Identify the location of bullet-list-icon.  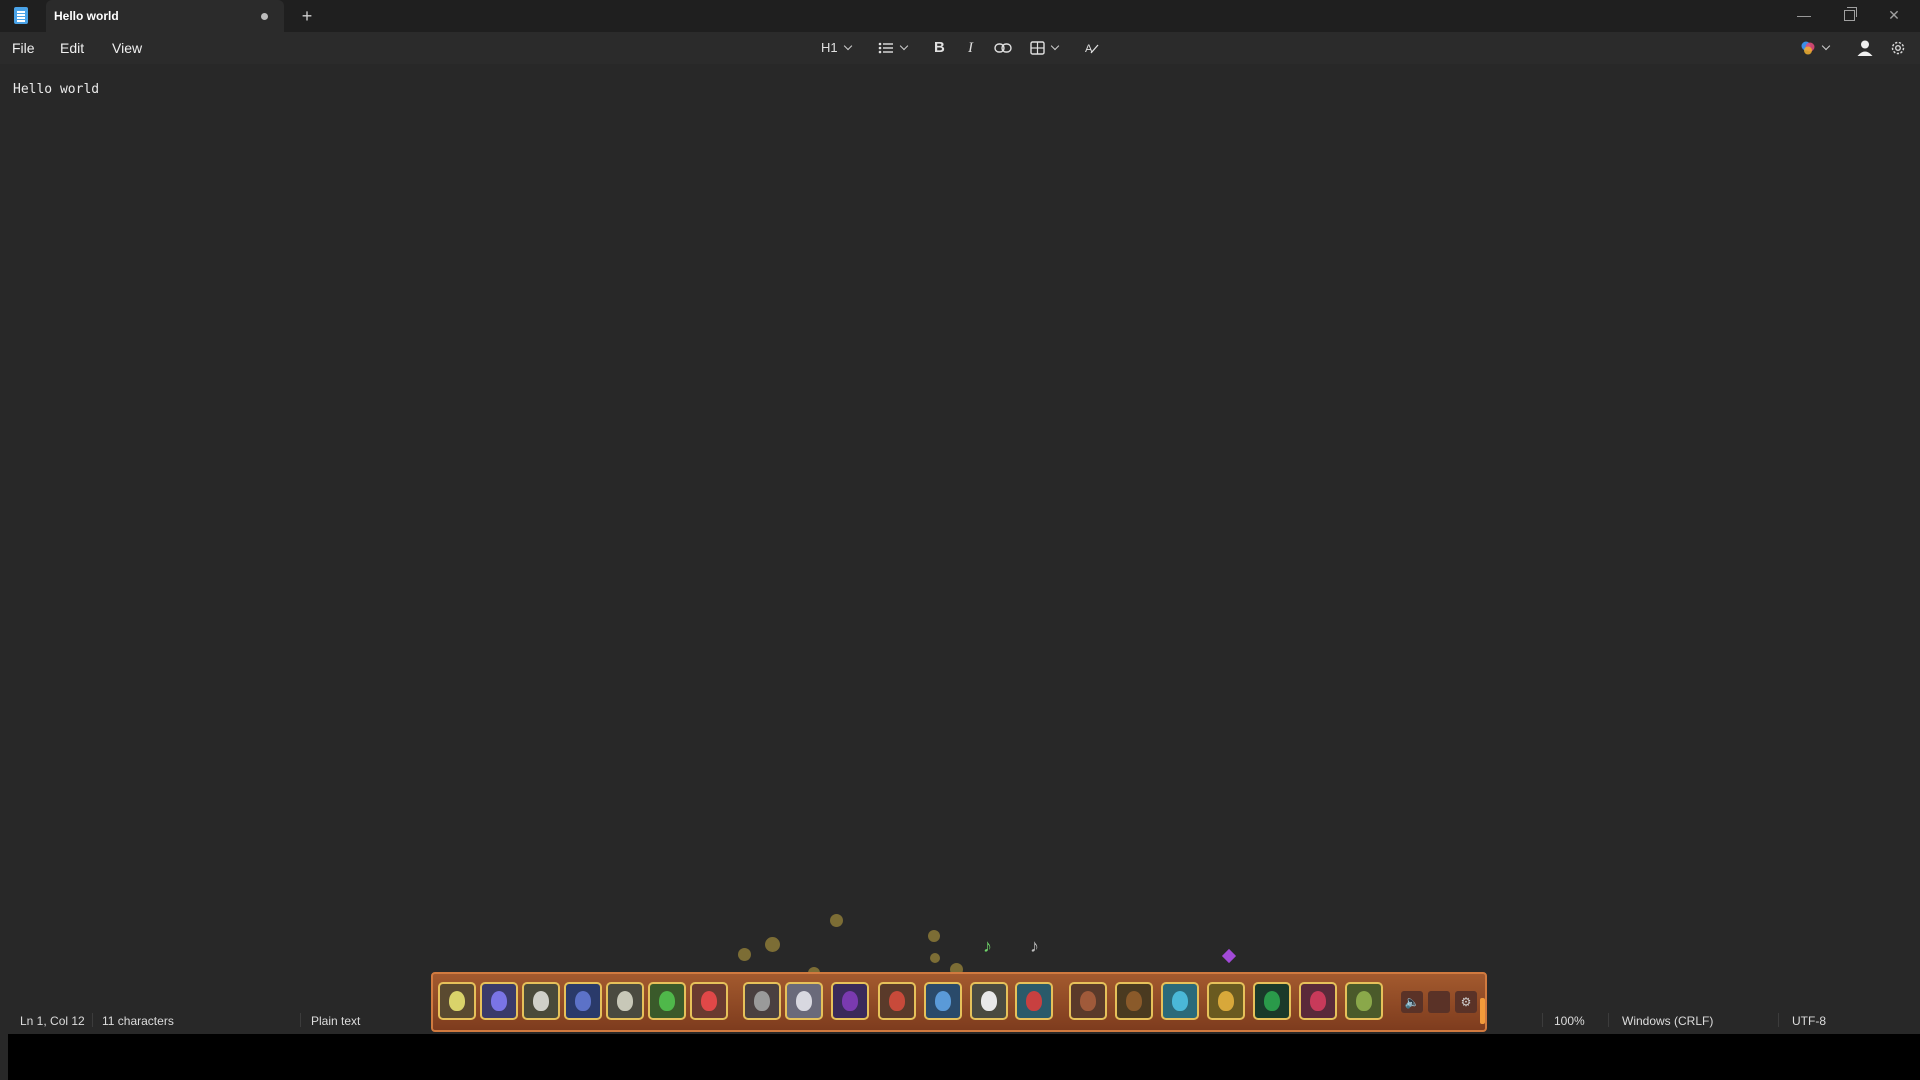
(885, 48).